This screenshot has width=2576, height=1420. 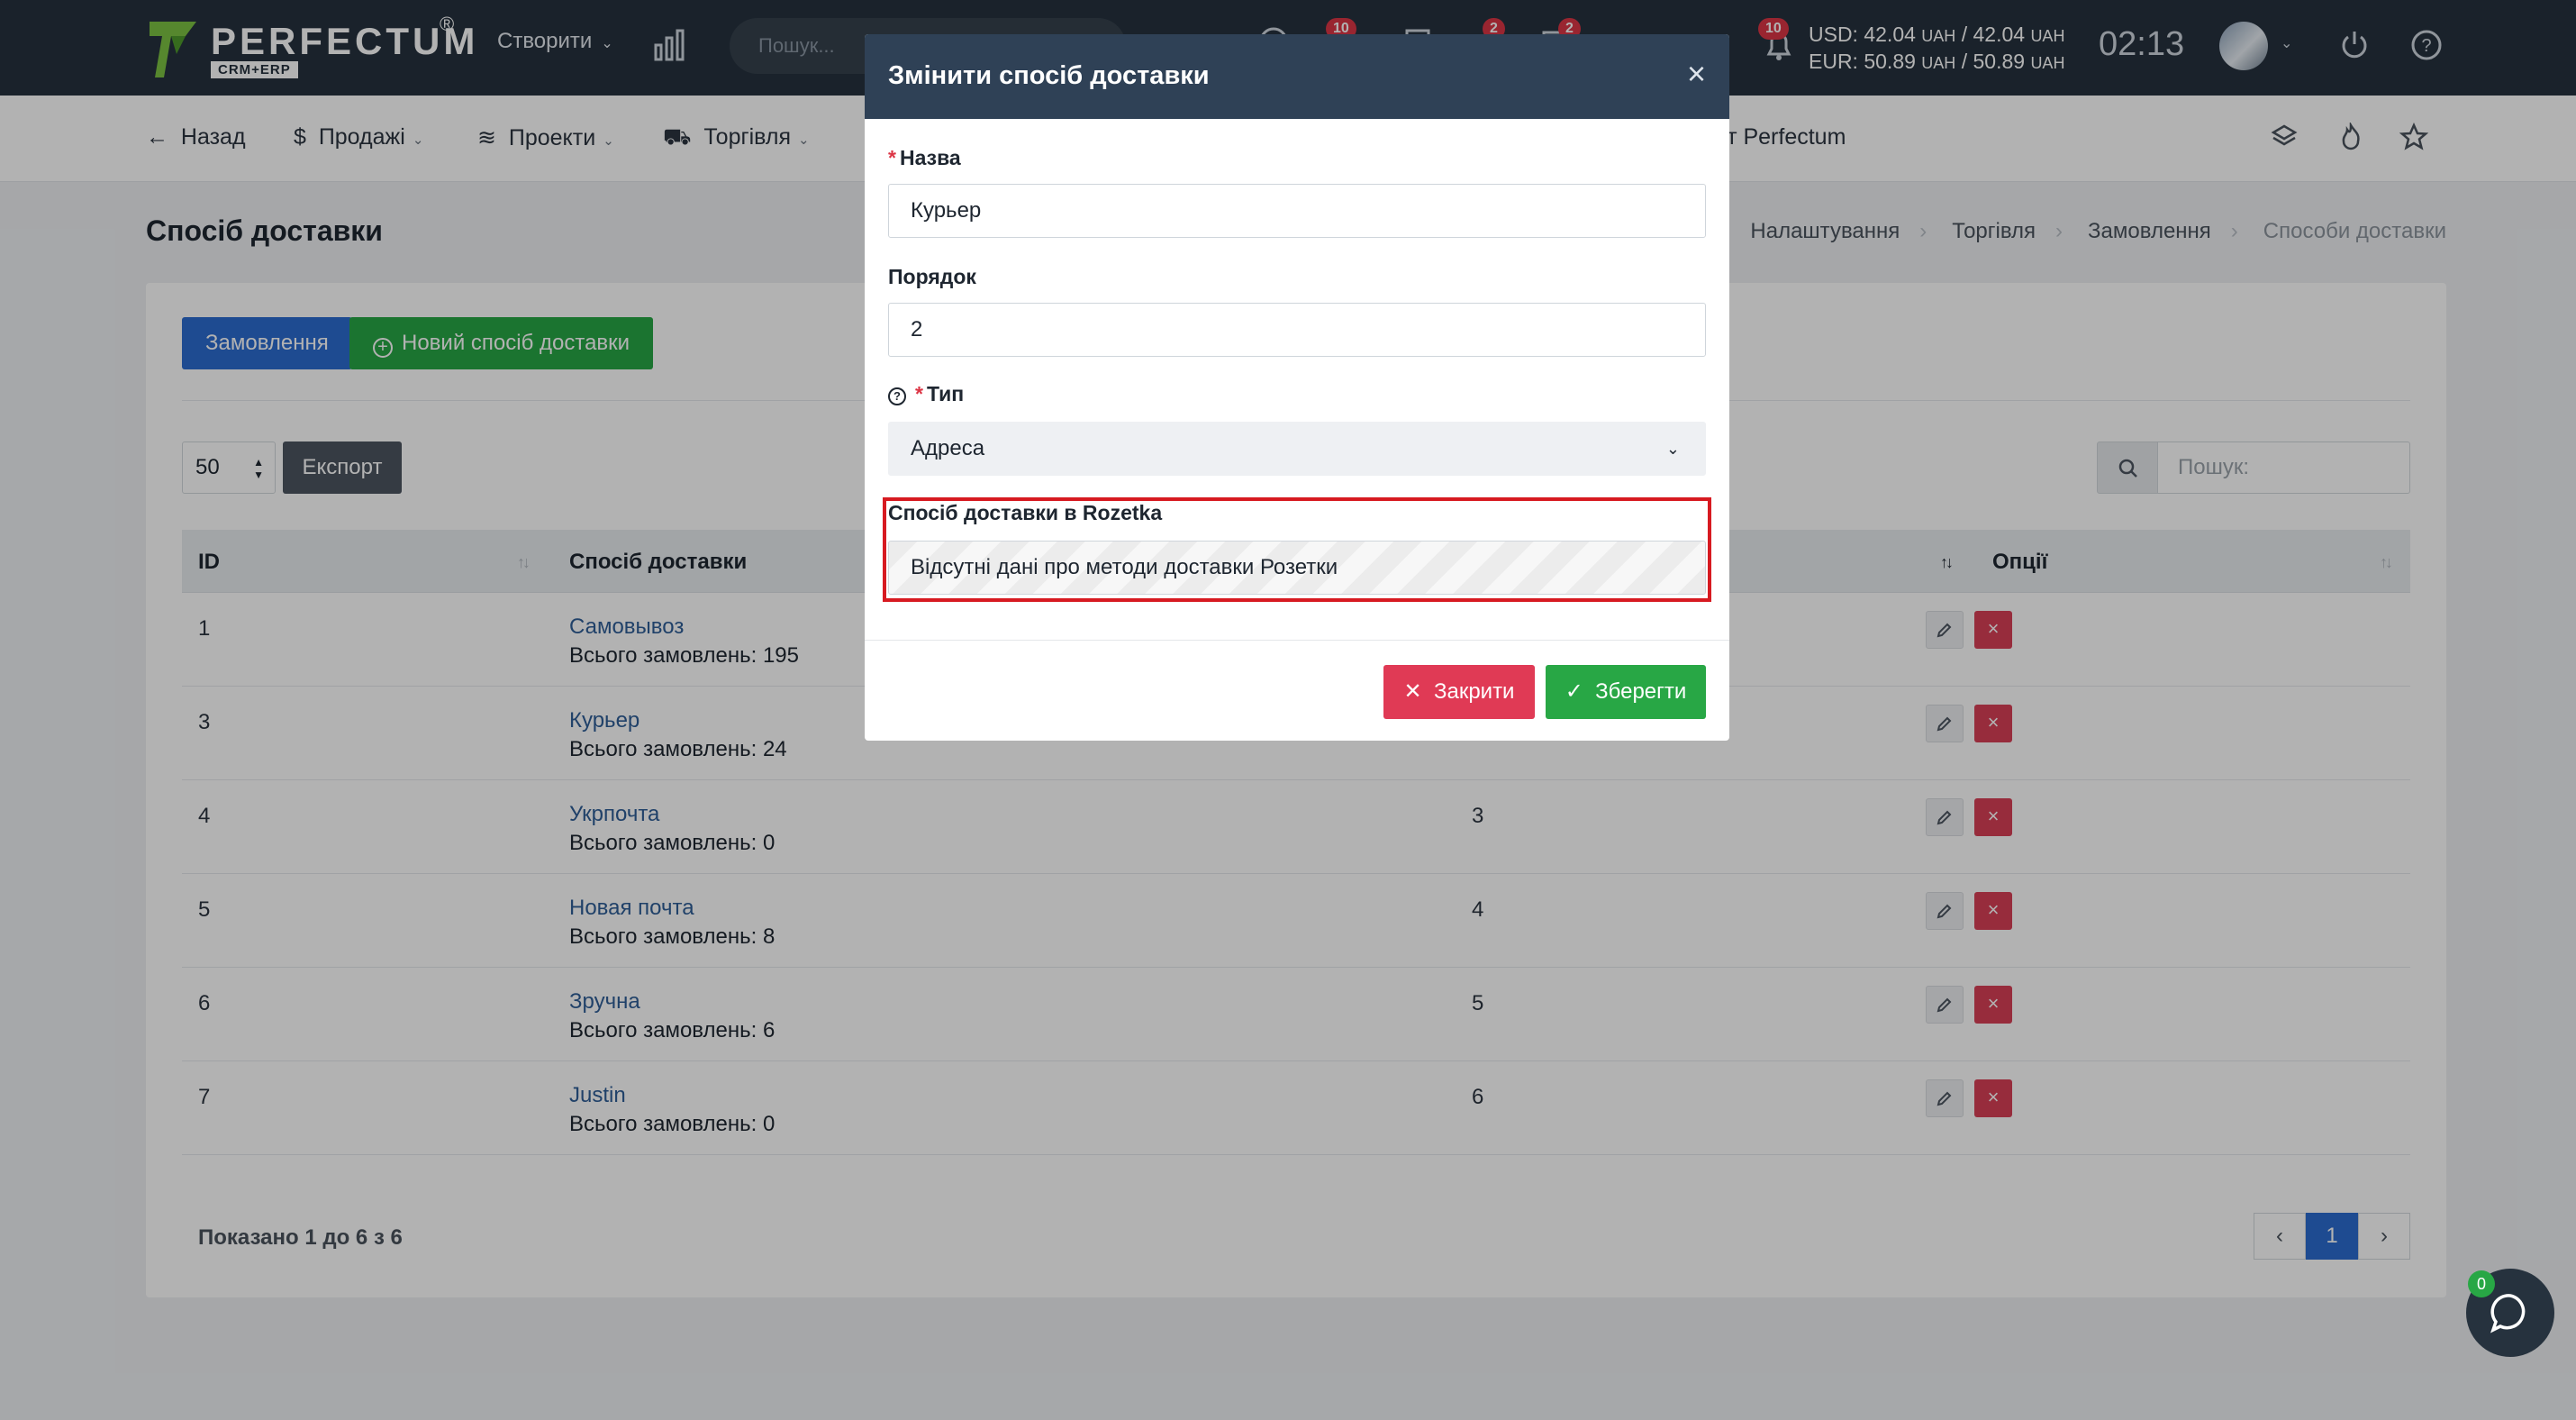 What do you see at coordinates (1297, 449) in the screenshot?
I see `type-select: Адреса ⌄` at bounding box center [1297, 449].